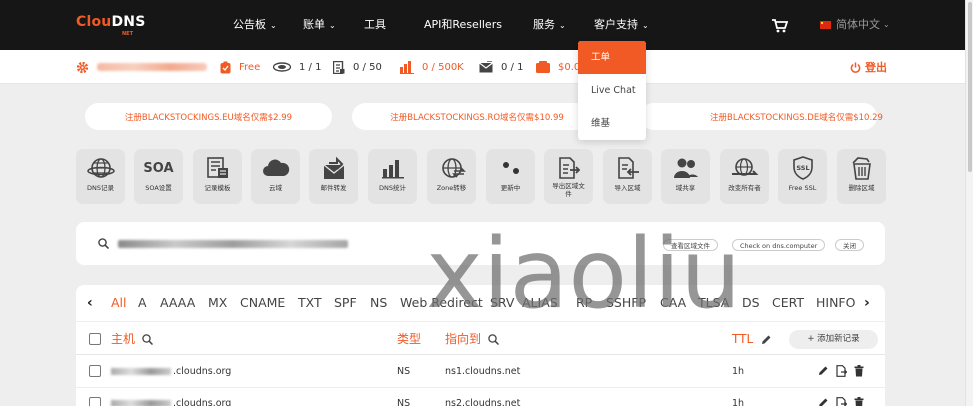  What do you see at coordinates (540, 303) in the screenshot?
I see `tab-alias: ALIAS` at bounding box center [540, 303].